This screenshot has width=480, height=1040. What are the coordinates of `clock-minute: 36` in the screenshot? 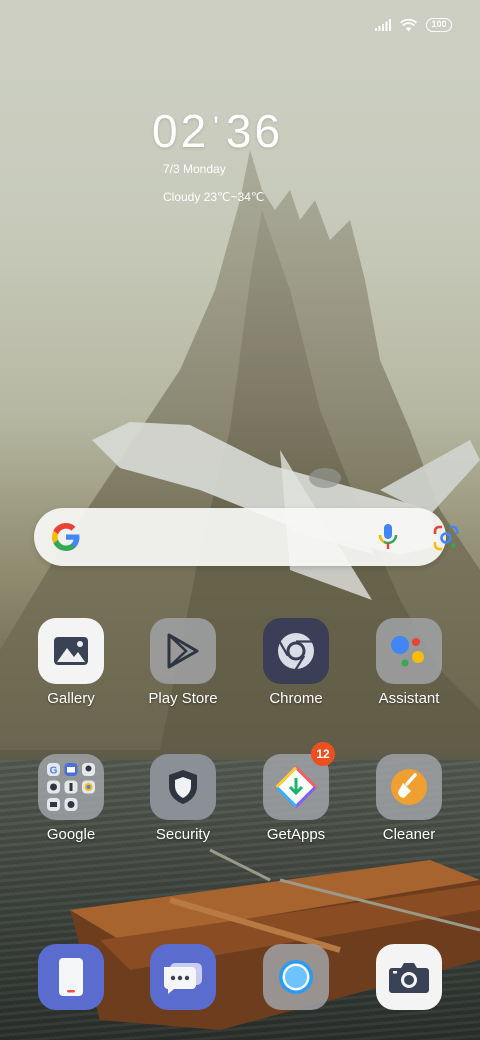 It's located at (254, 131).